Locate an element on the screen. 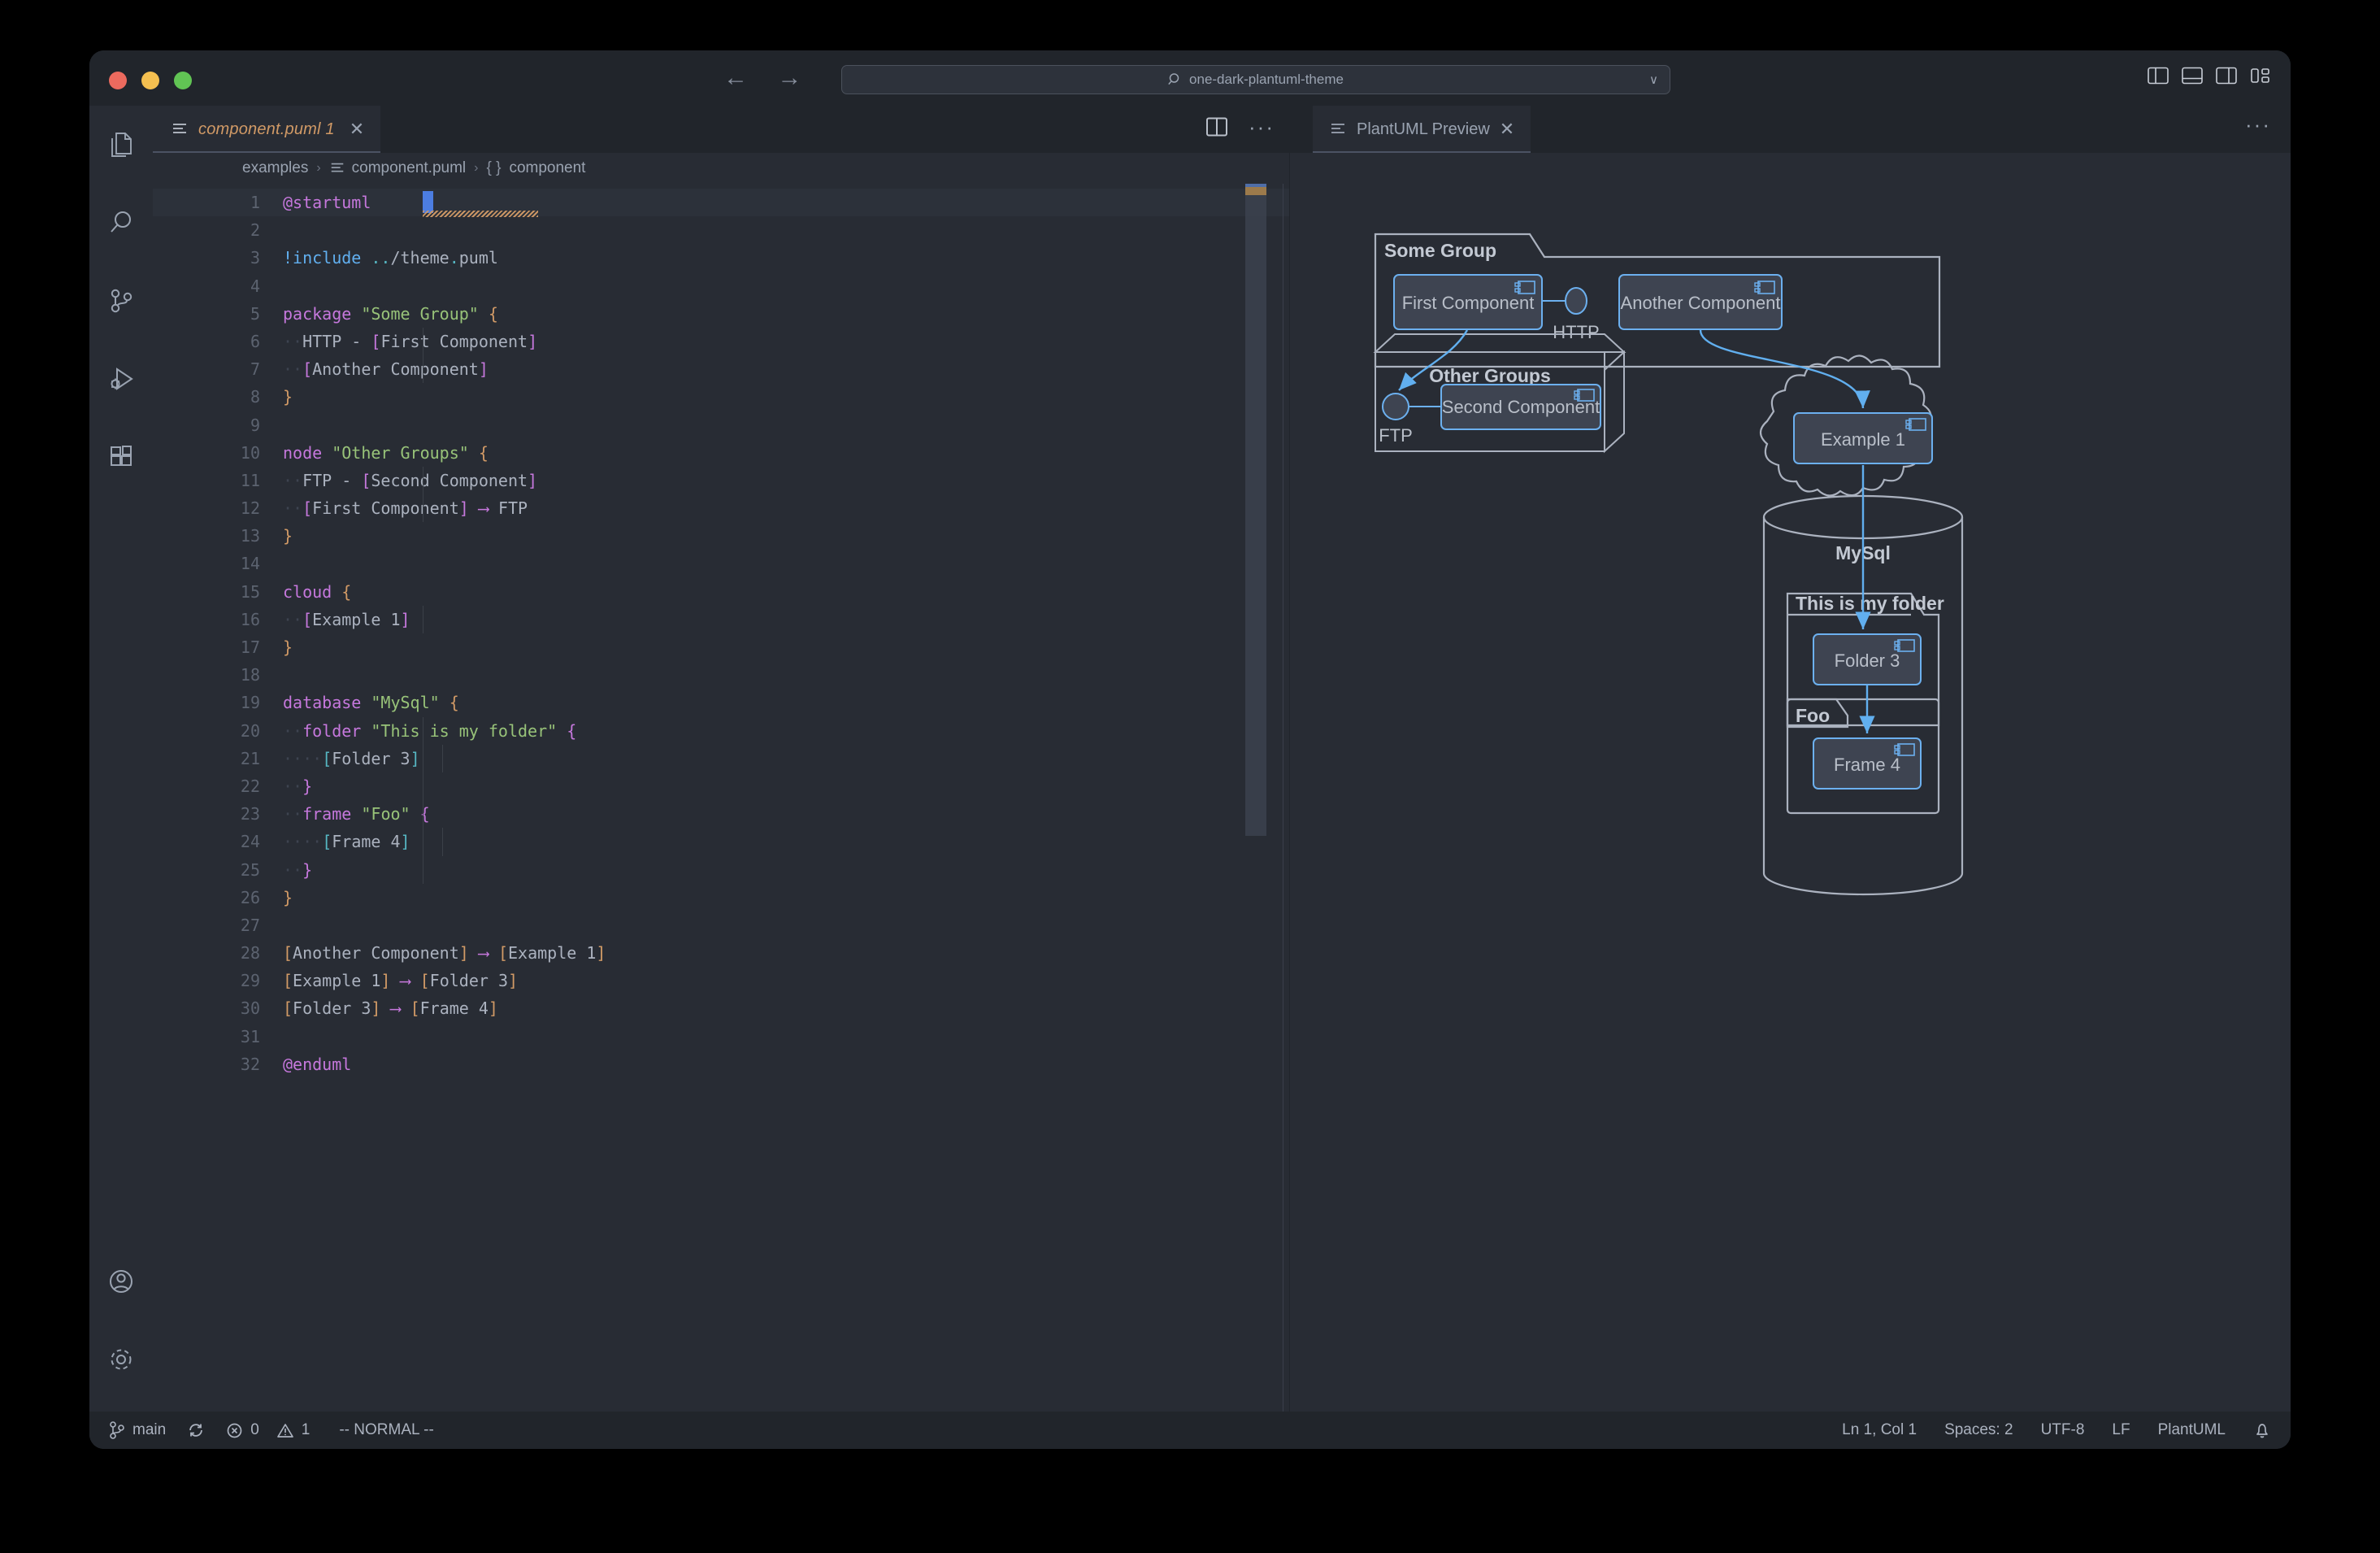 This screenshot has height=1553, width=2380. breadcrumb-item-file: component.puml is located at coordinates (409, 168).